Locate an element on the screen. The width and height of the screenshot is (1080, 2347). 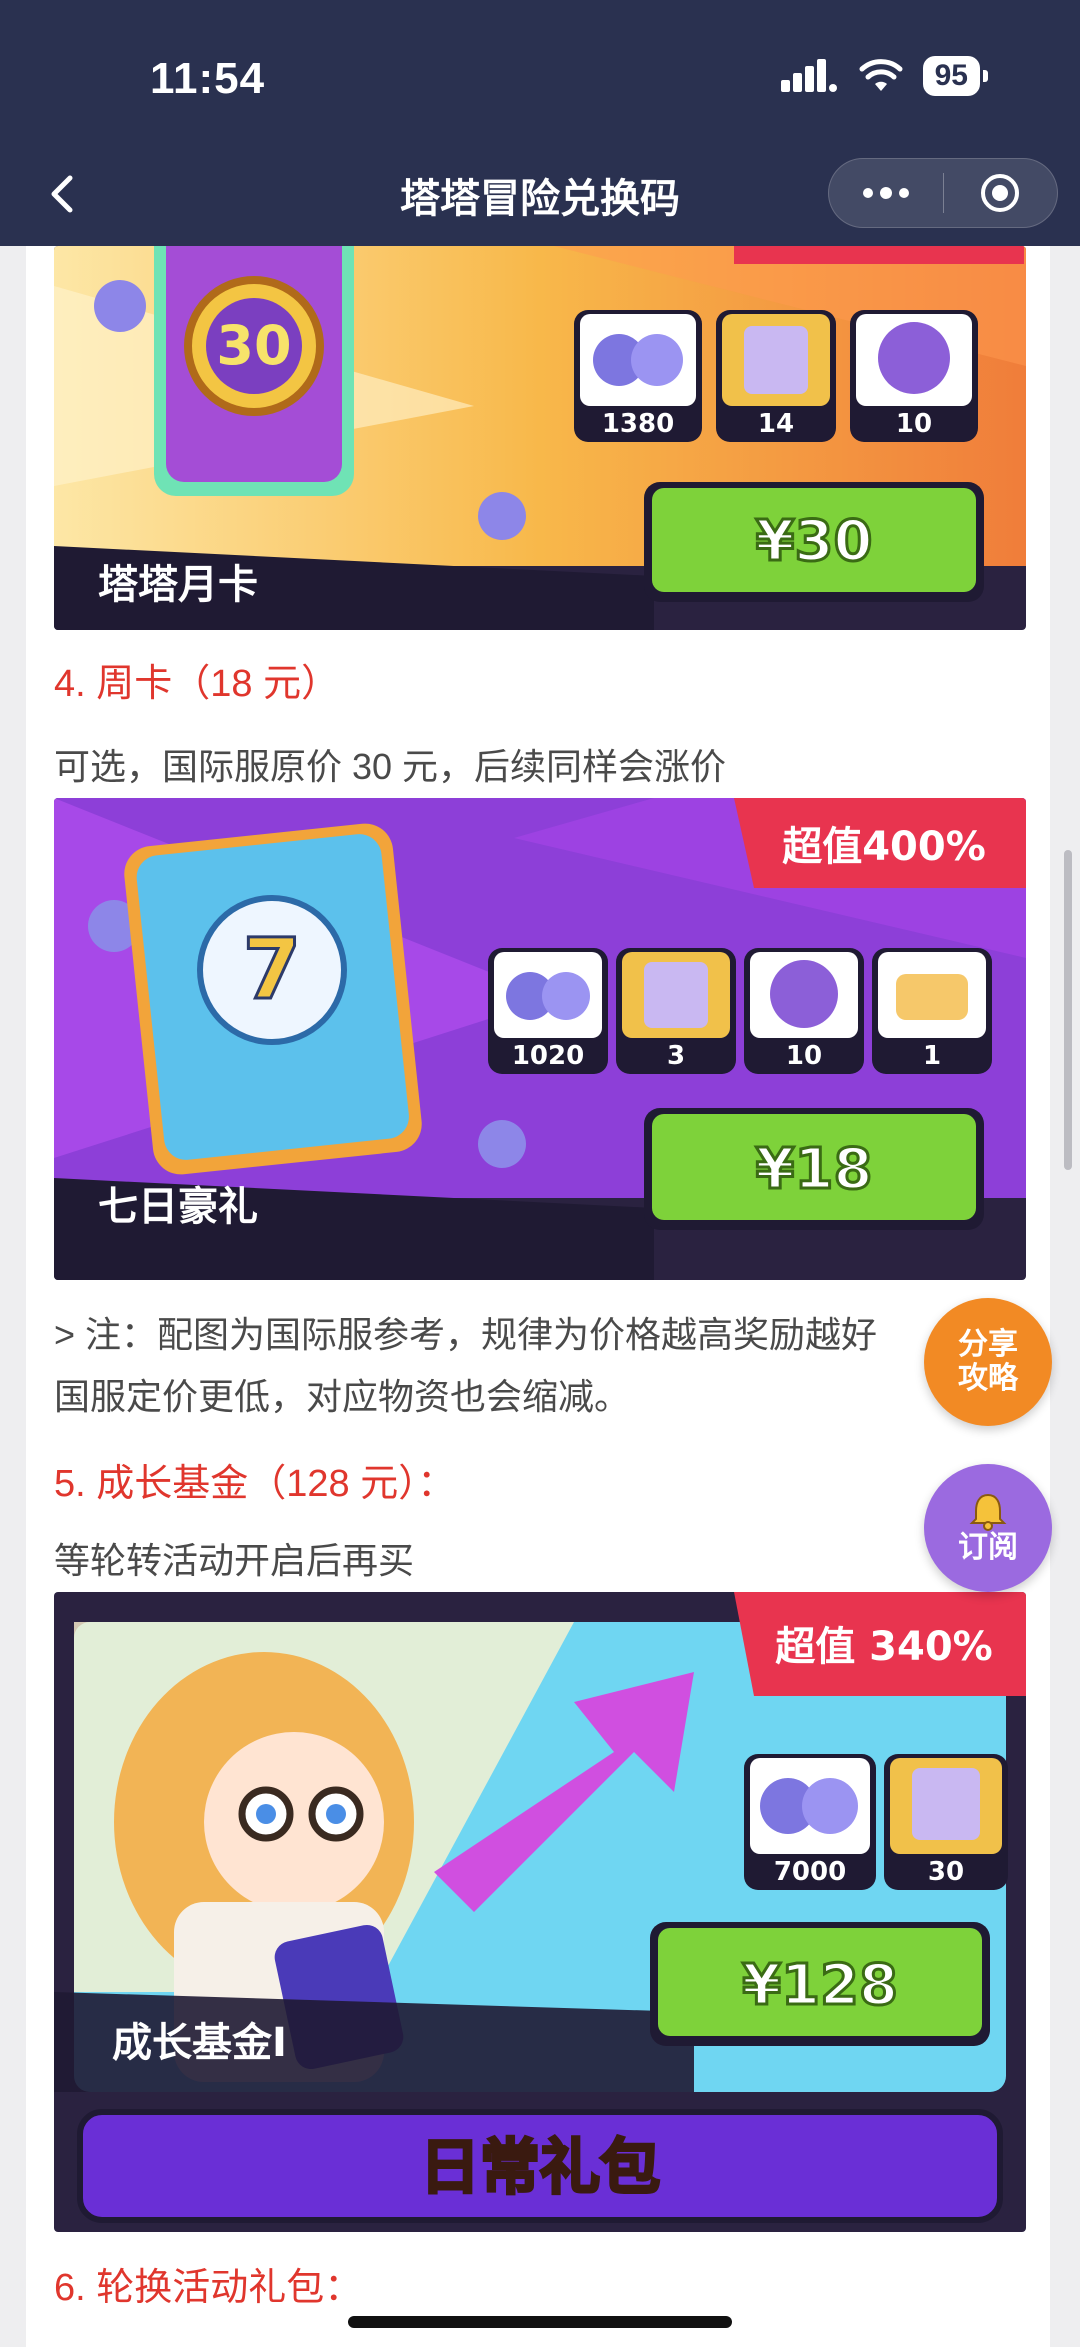
more-button is located at coordinates (886, 193).